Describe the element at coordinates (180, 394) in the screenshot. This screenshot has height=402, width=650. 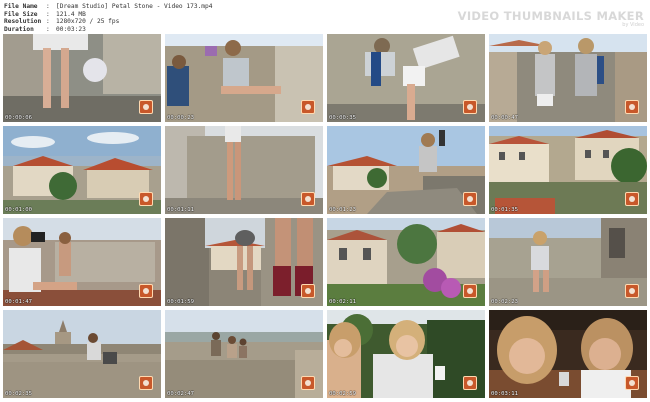
I see `thumbnail-timestamp: 00:02:47` at that location.